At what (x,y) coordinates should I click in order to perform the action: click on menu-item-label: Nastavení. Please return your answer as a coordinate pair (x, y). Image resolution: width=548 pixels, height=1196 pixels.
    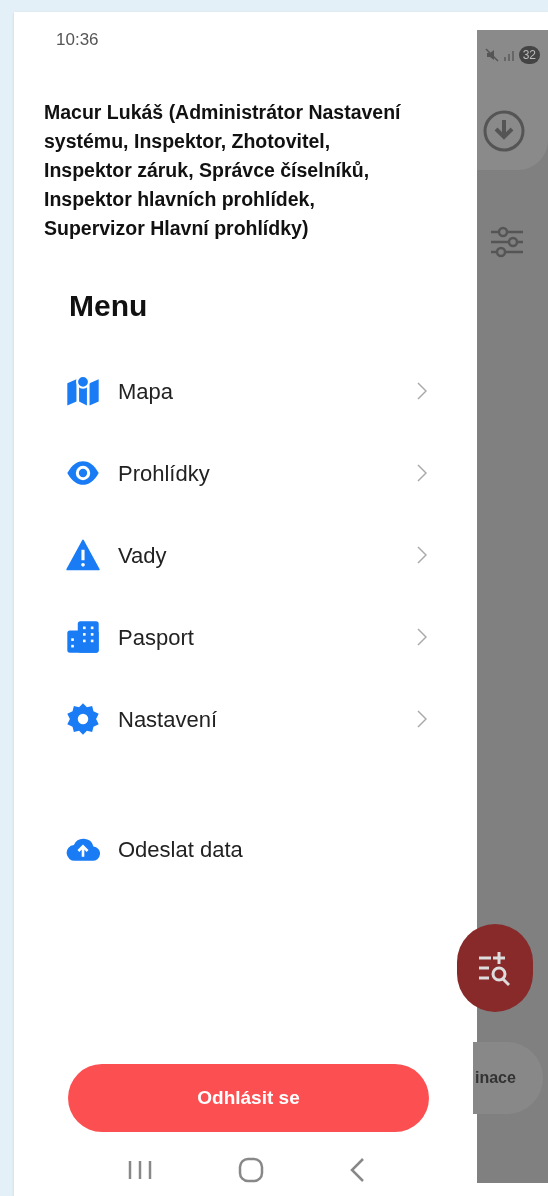
    Looking at the image, I should click on (168, 719).